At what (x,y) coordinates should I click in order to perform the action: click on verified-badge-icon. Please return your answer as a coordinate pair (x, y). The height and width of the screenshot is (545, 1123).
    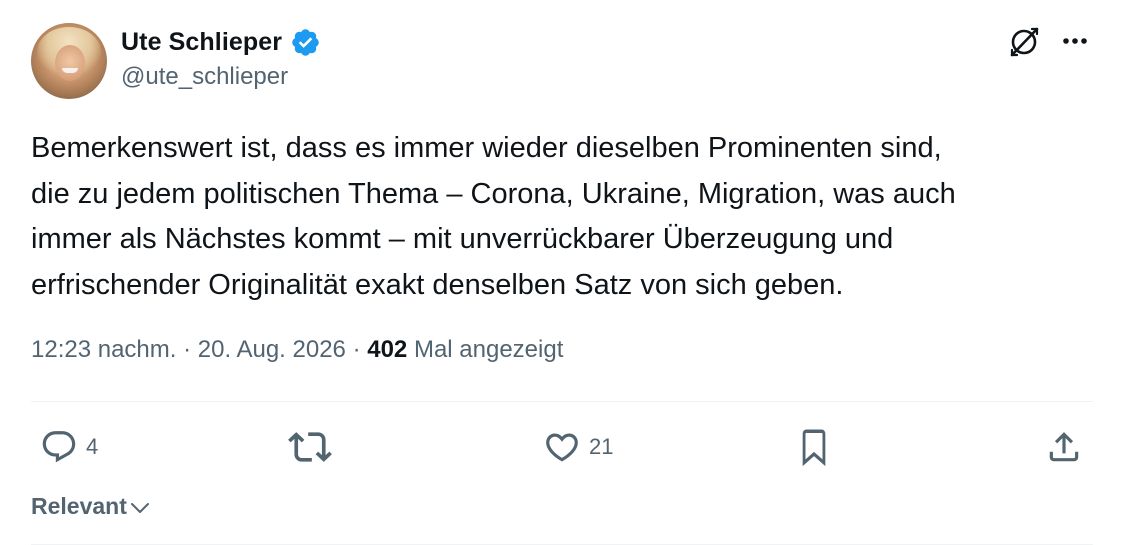
    Looking at the image, I should click on (305, 42).